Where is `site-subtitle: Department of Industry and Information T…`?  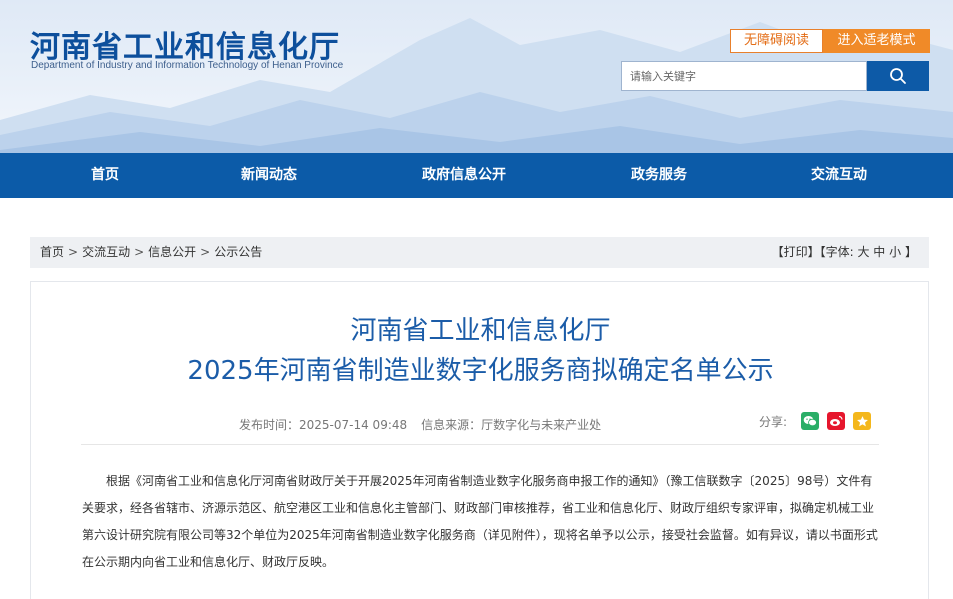 site-subtitle: Department of Industry and Information T… is located at coordinates (187, 65).